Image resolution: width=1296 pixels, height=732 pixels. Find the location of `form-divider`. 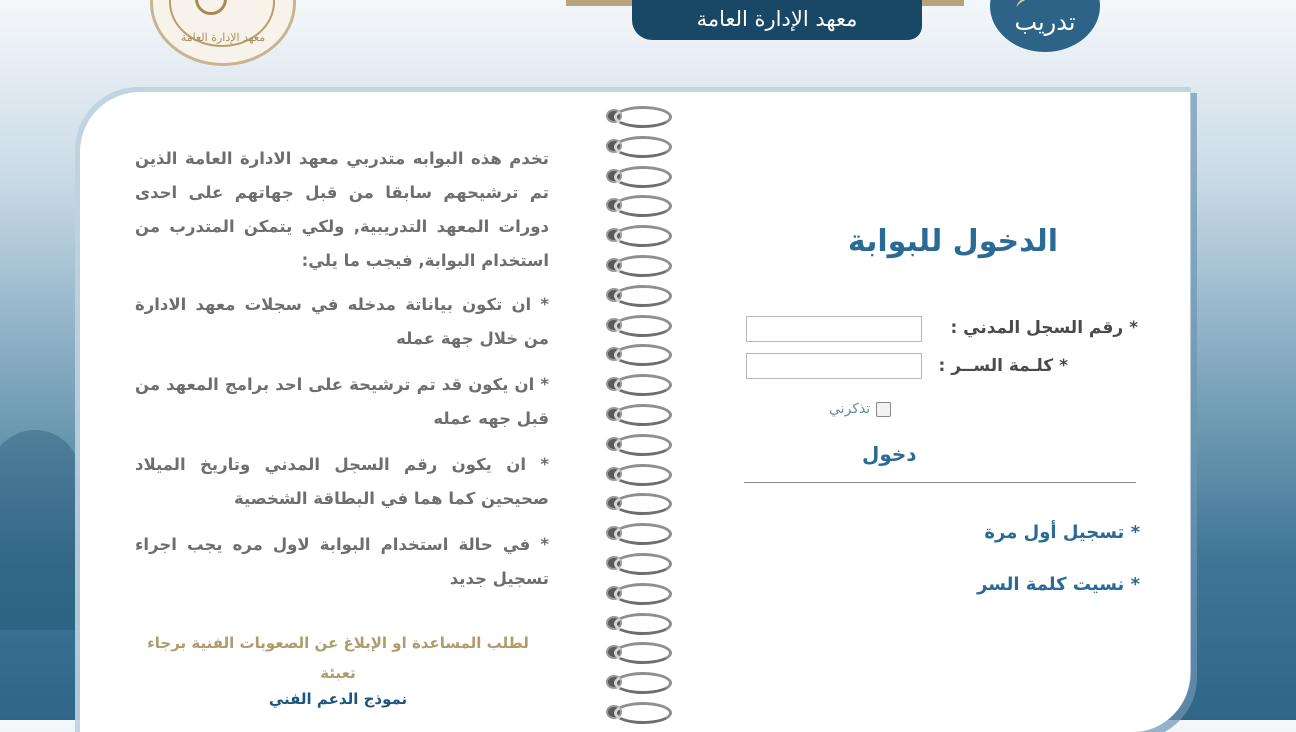

form-divider is located at coordinates (940, 482).